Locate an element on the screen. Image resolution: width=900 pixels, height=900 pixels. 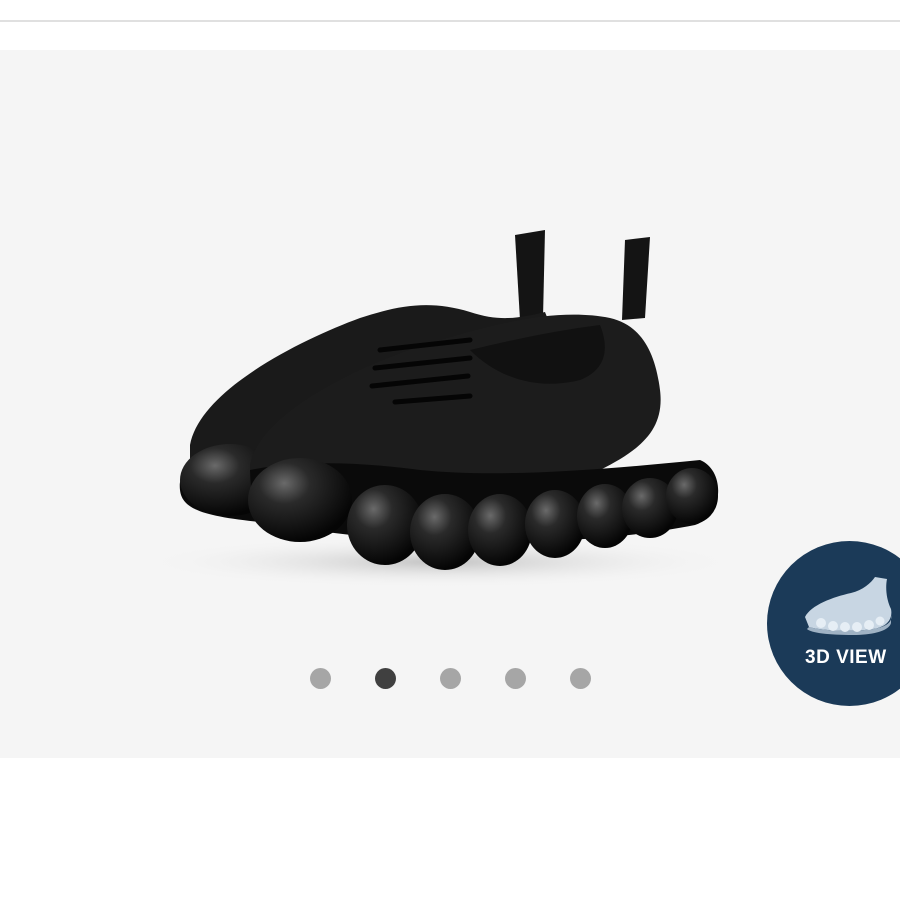
3d-shoe-icon is located at coordinates (848, 606).